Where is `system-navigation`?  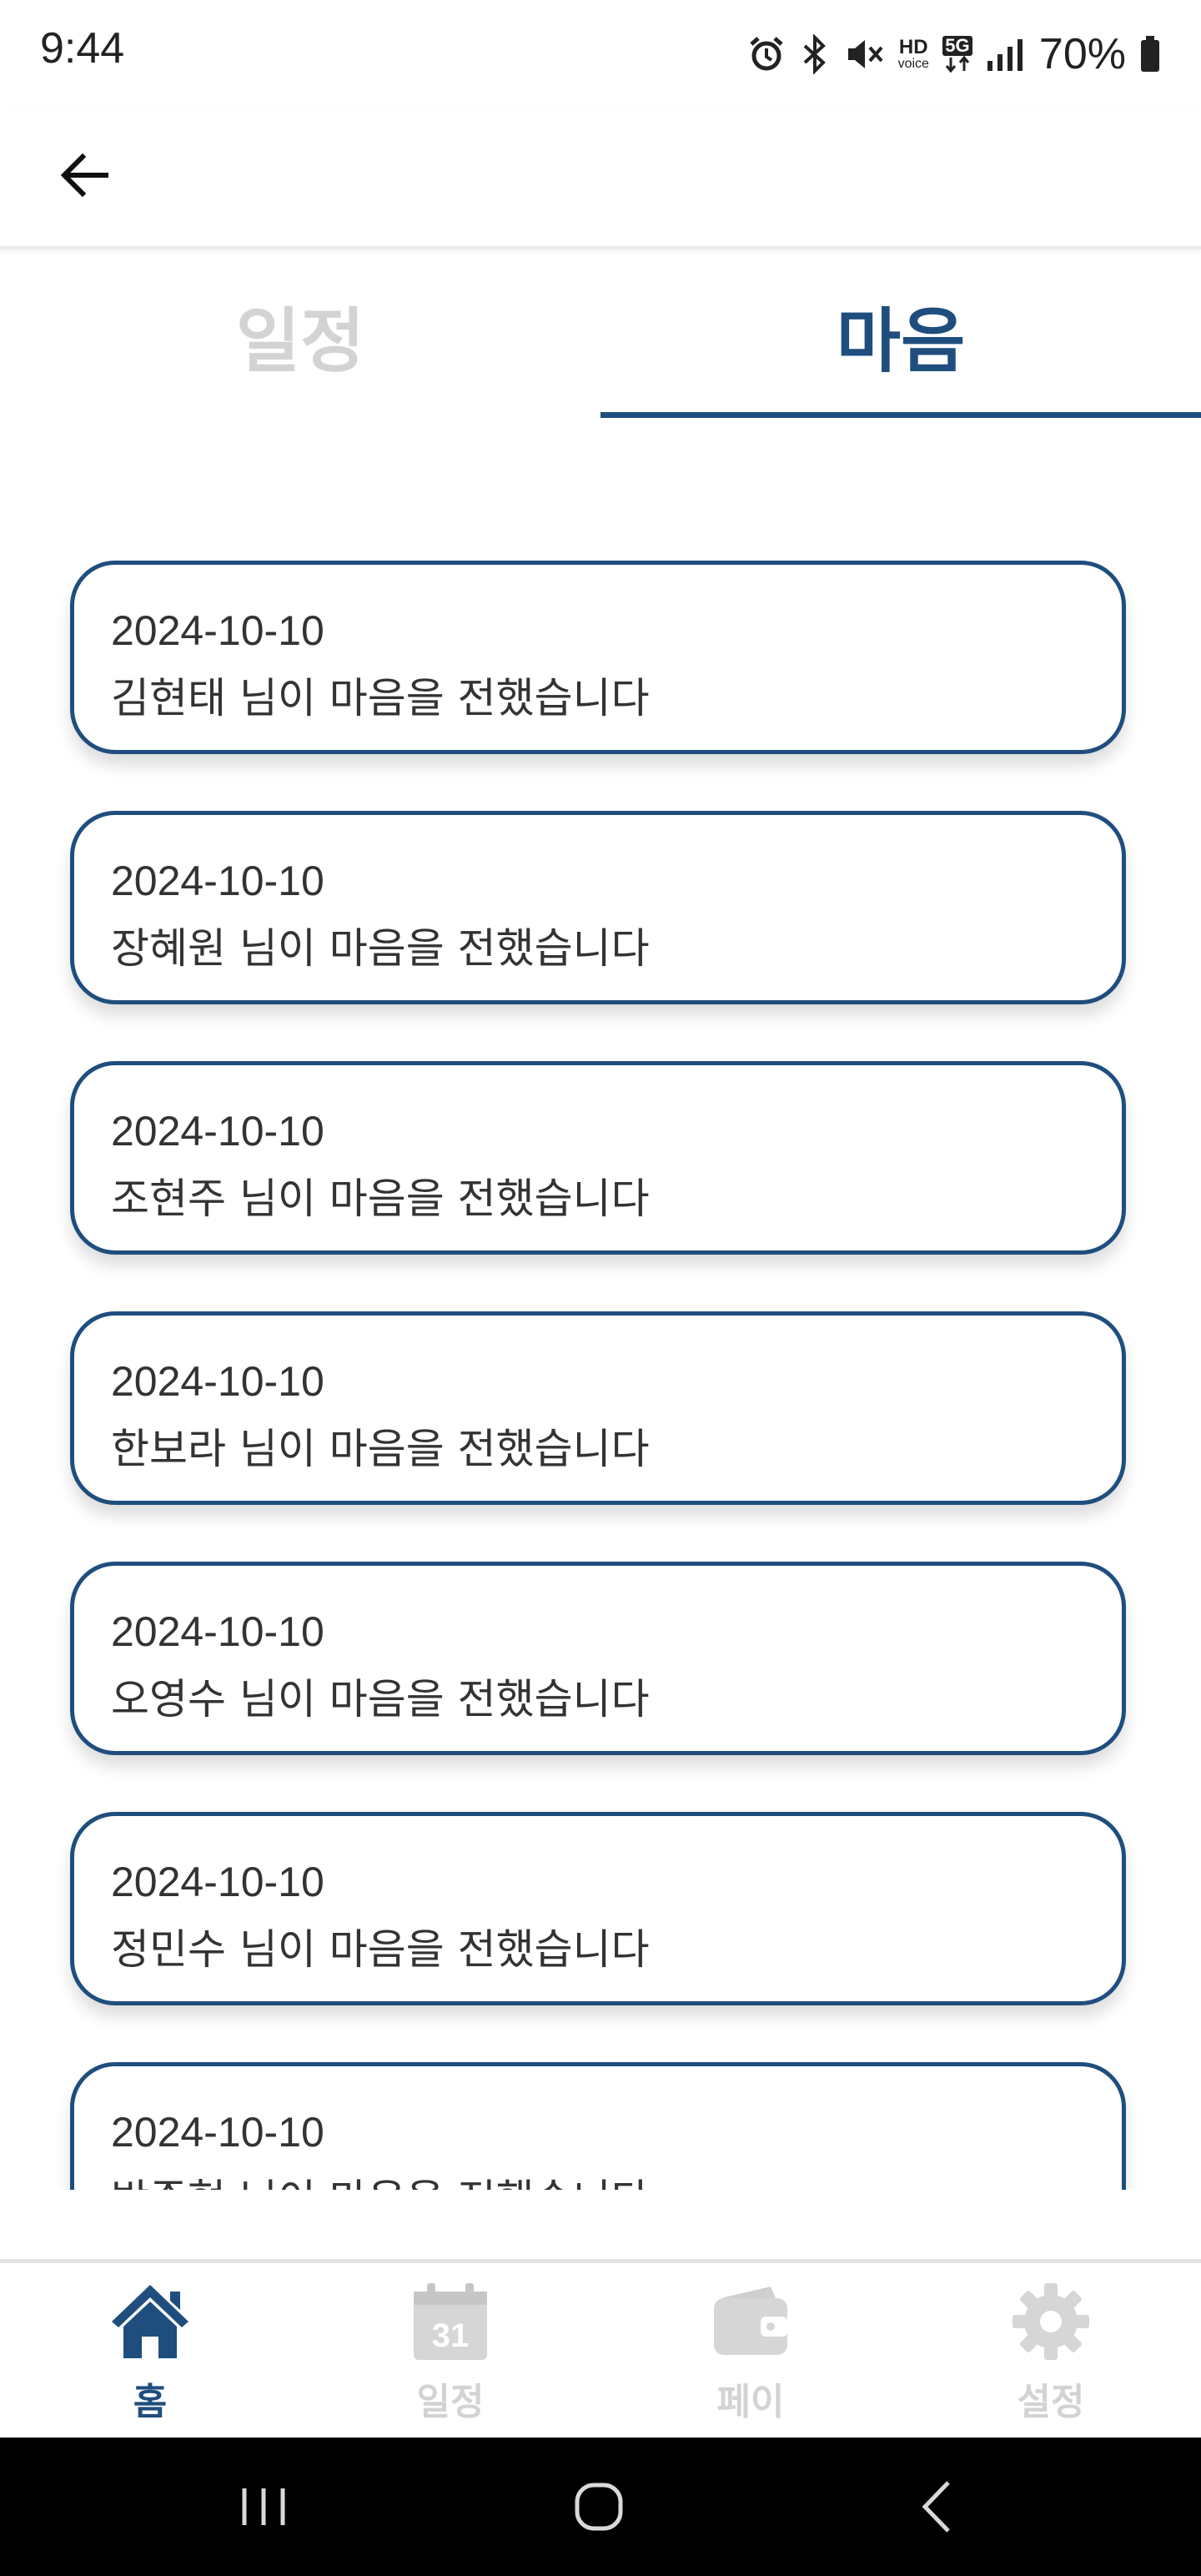 system-navigation is located at coordinates (601, 2507).